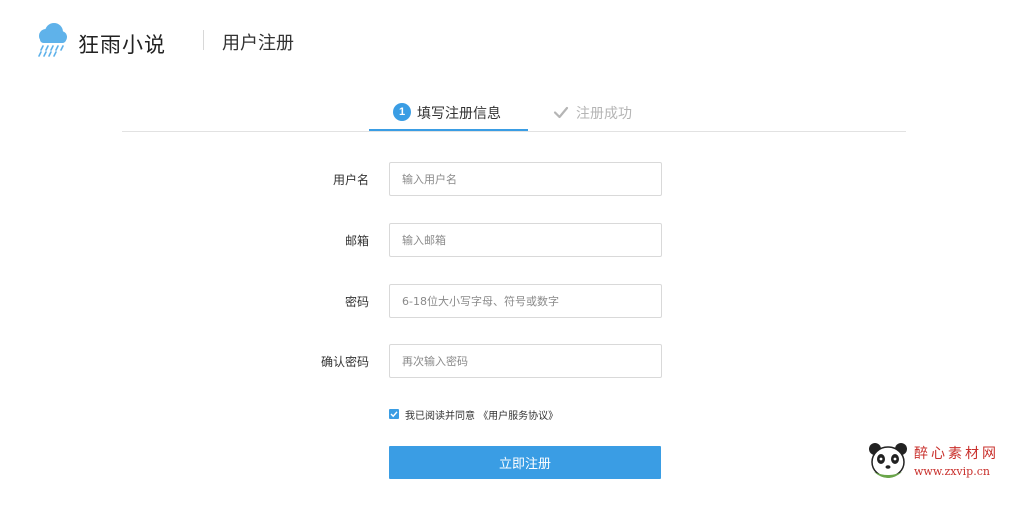 This screenshot has height=507, width=1024. Describe the element at coordinates (344, 362) in the screenshot. I see `confirm-password-label: 确认密码` at that location.